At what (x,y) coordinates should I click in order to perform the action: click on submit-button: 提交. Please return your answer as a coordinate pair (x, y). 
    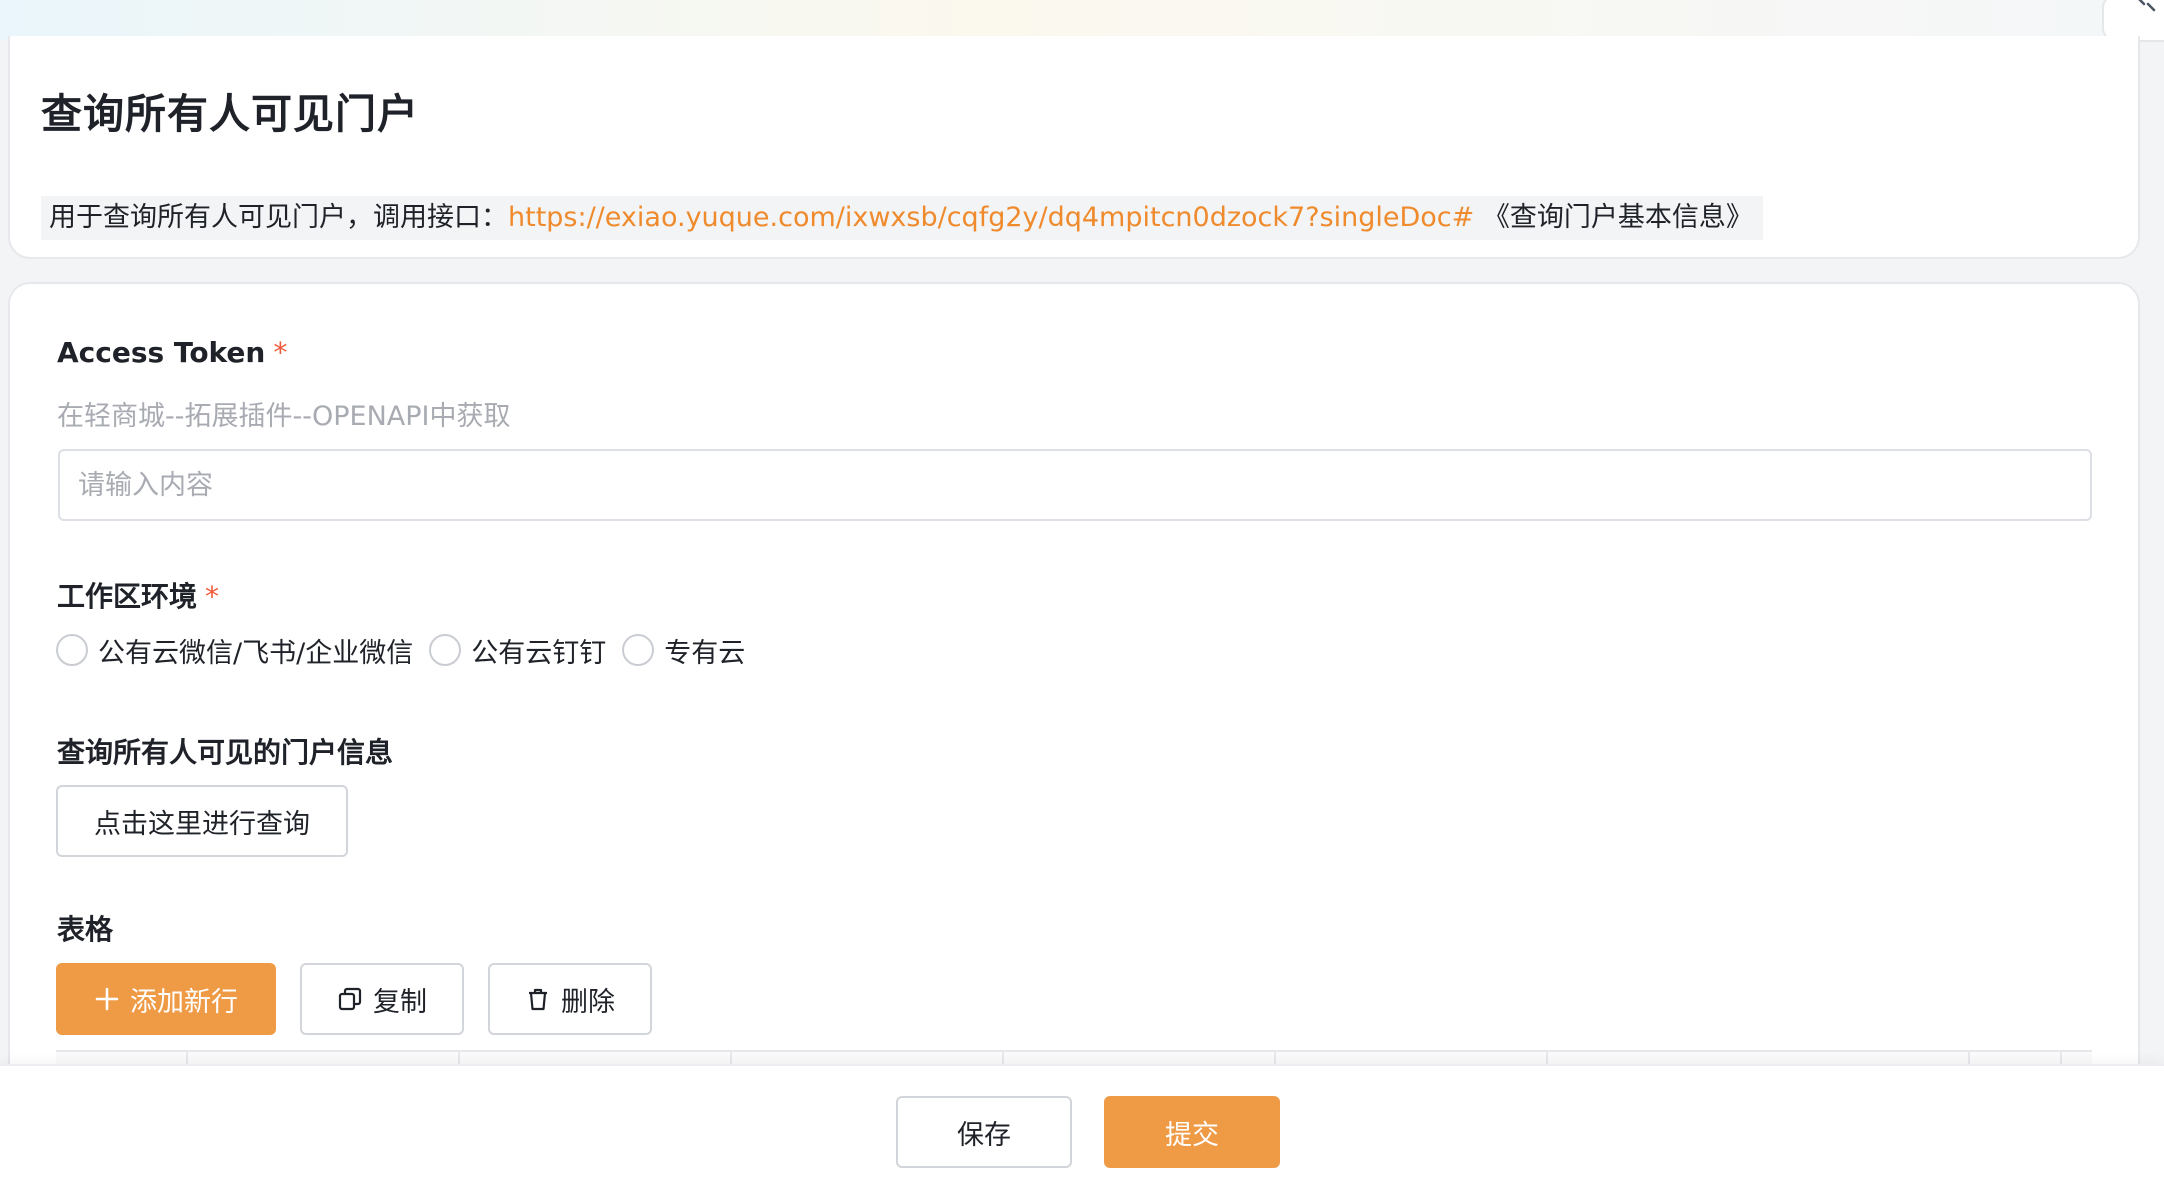
    Looking at the image, I should click on (1192, 1132).